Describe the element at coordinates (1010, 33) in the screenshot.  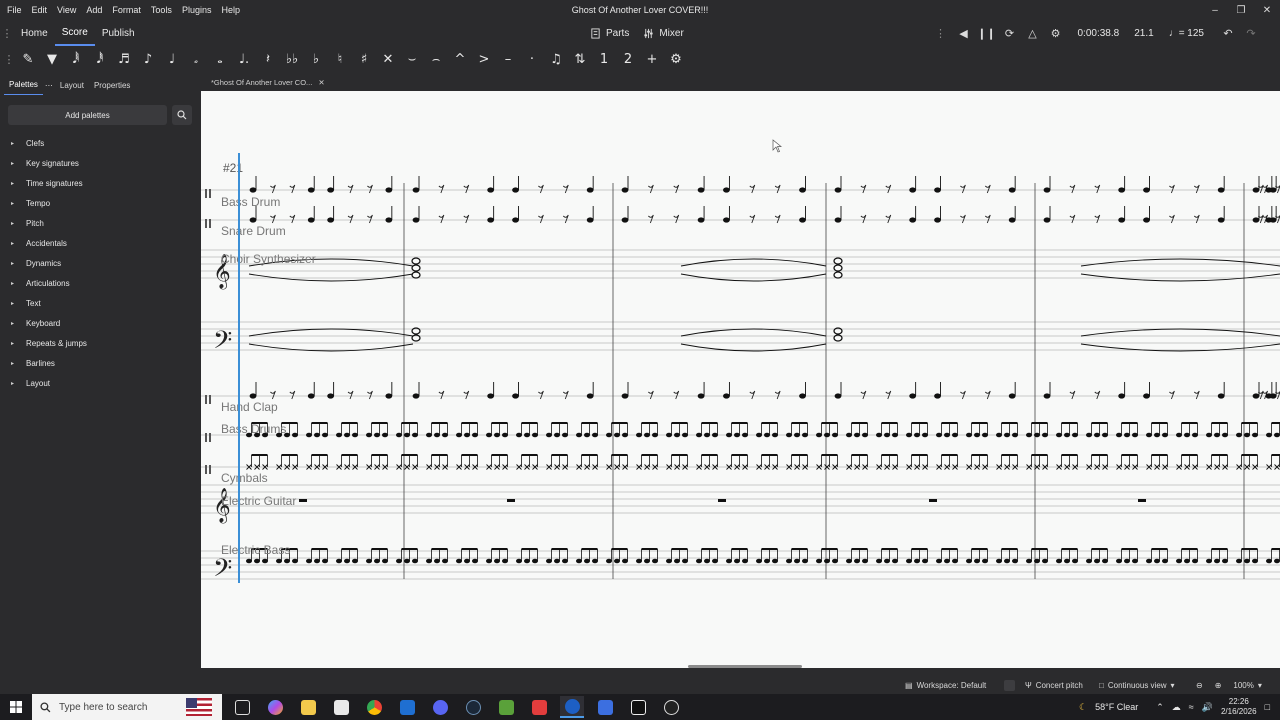
I see `loop-icon: ⟳` at that location.